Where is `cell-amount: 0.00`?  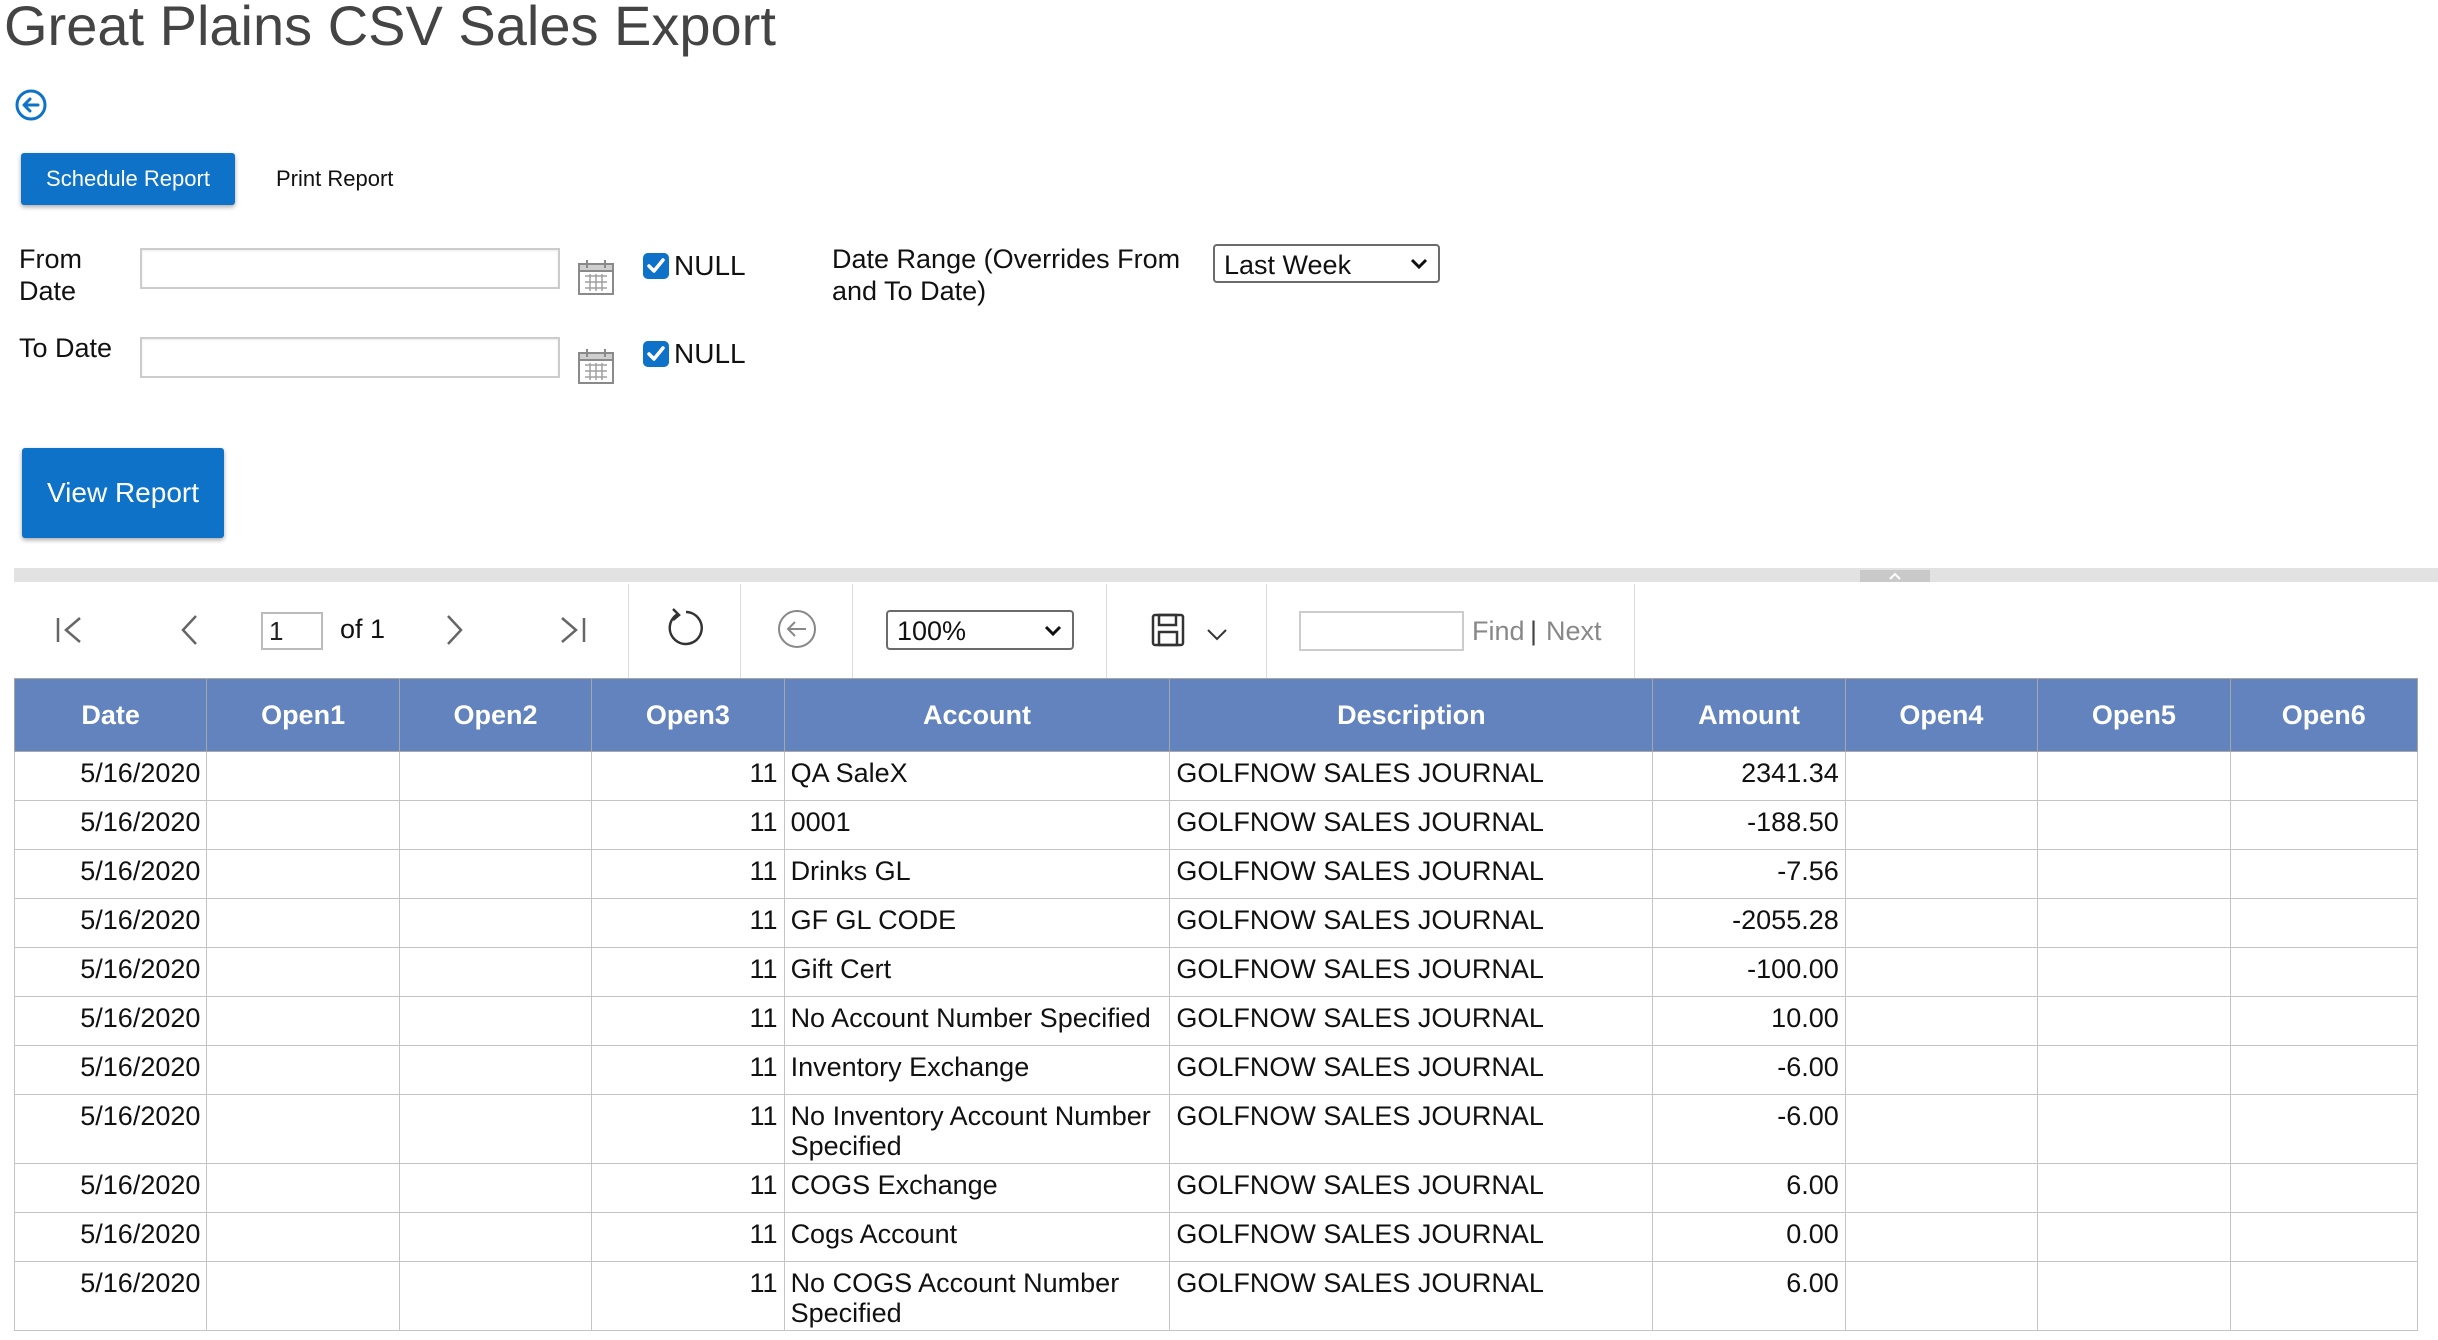
cell-amount: 0.00 is located at coordinates (1749, 1237).